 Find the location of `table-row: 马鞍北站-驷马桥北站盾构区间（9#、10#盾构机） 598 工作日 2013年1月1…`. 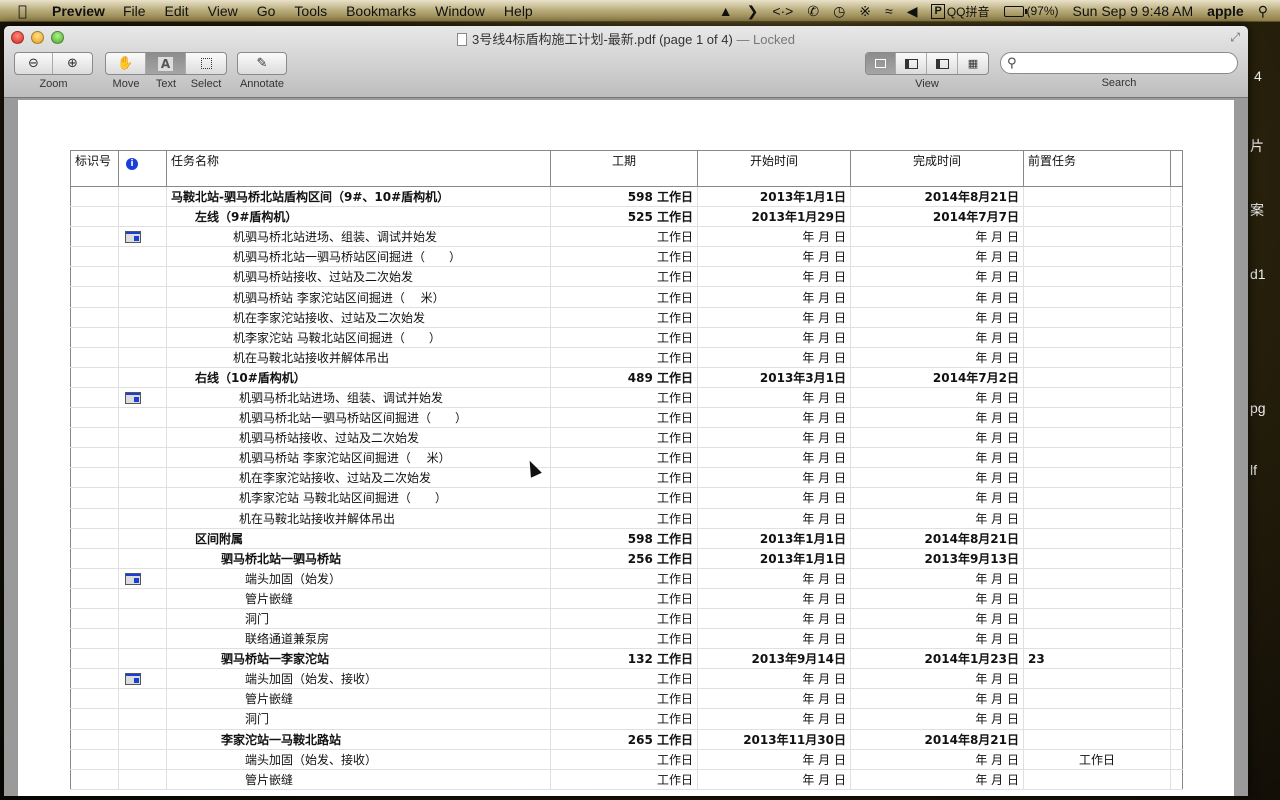

table-row: 马鞍北站-驷马桥北站盾构区间（9#、10#盾构机） 598 工作日 2013年1月1… is located at coordinates (626, 196).